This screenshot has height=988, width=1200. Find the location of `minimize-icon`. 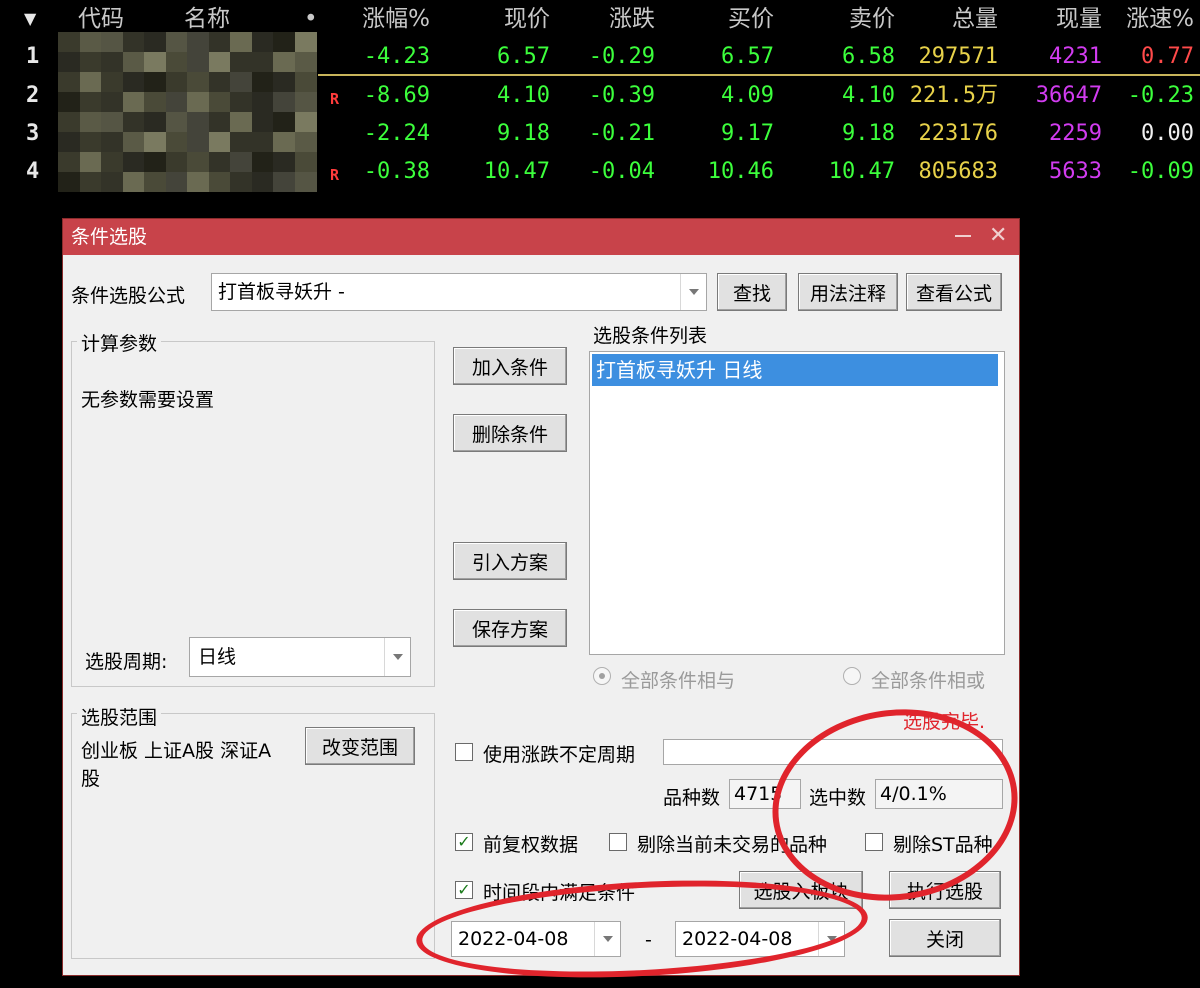

minimize-icon is located at coordinates (963, 236).